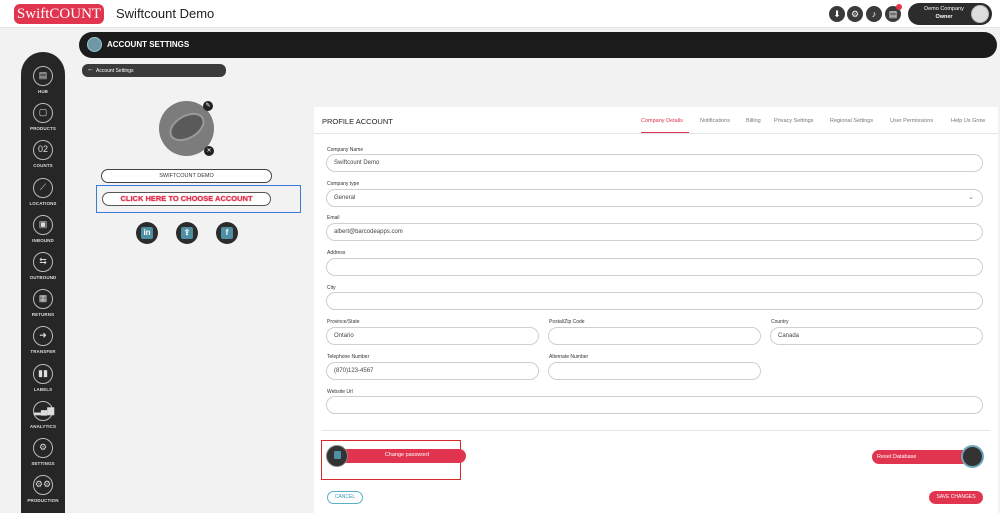  Describe the element at coordinates (654, 405) in the screenshot. I see `website-input` at that location.